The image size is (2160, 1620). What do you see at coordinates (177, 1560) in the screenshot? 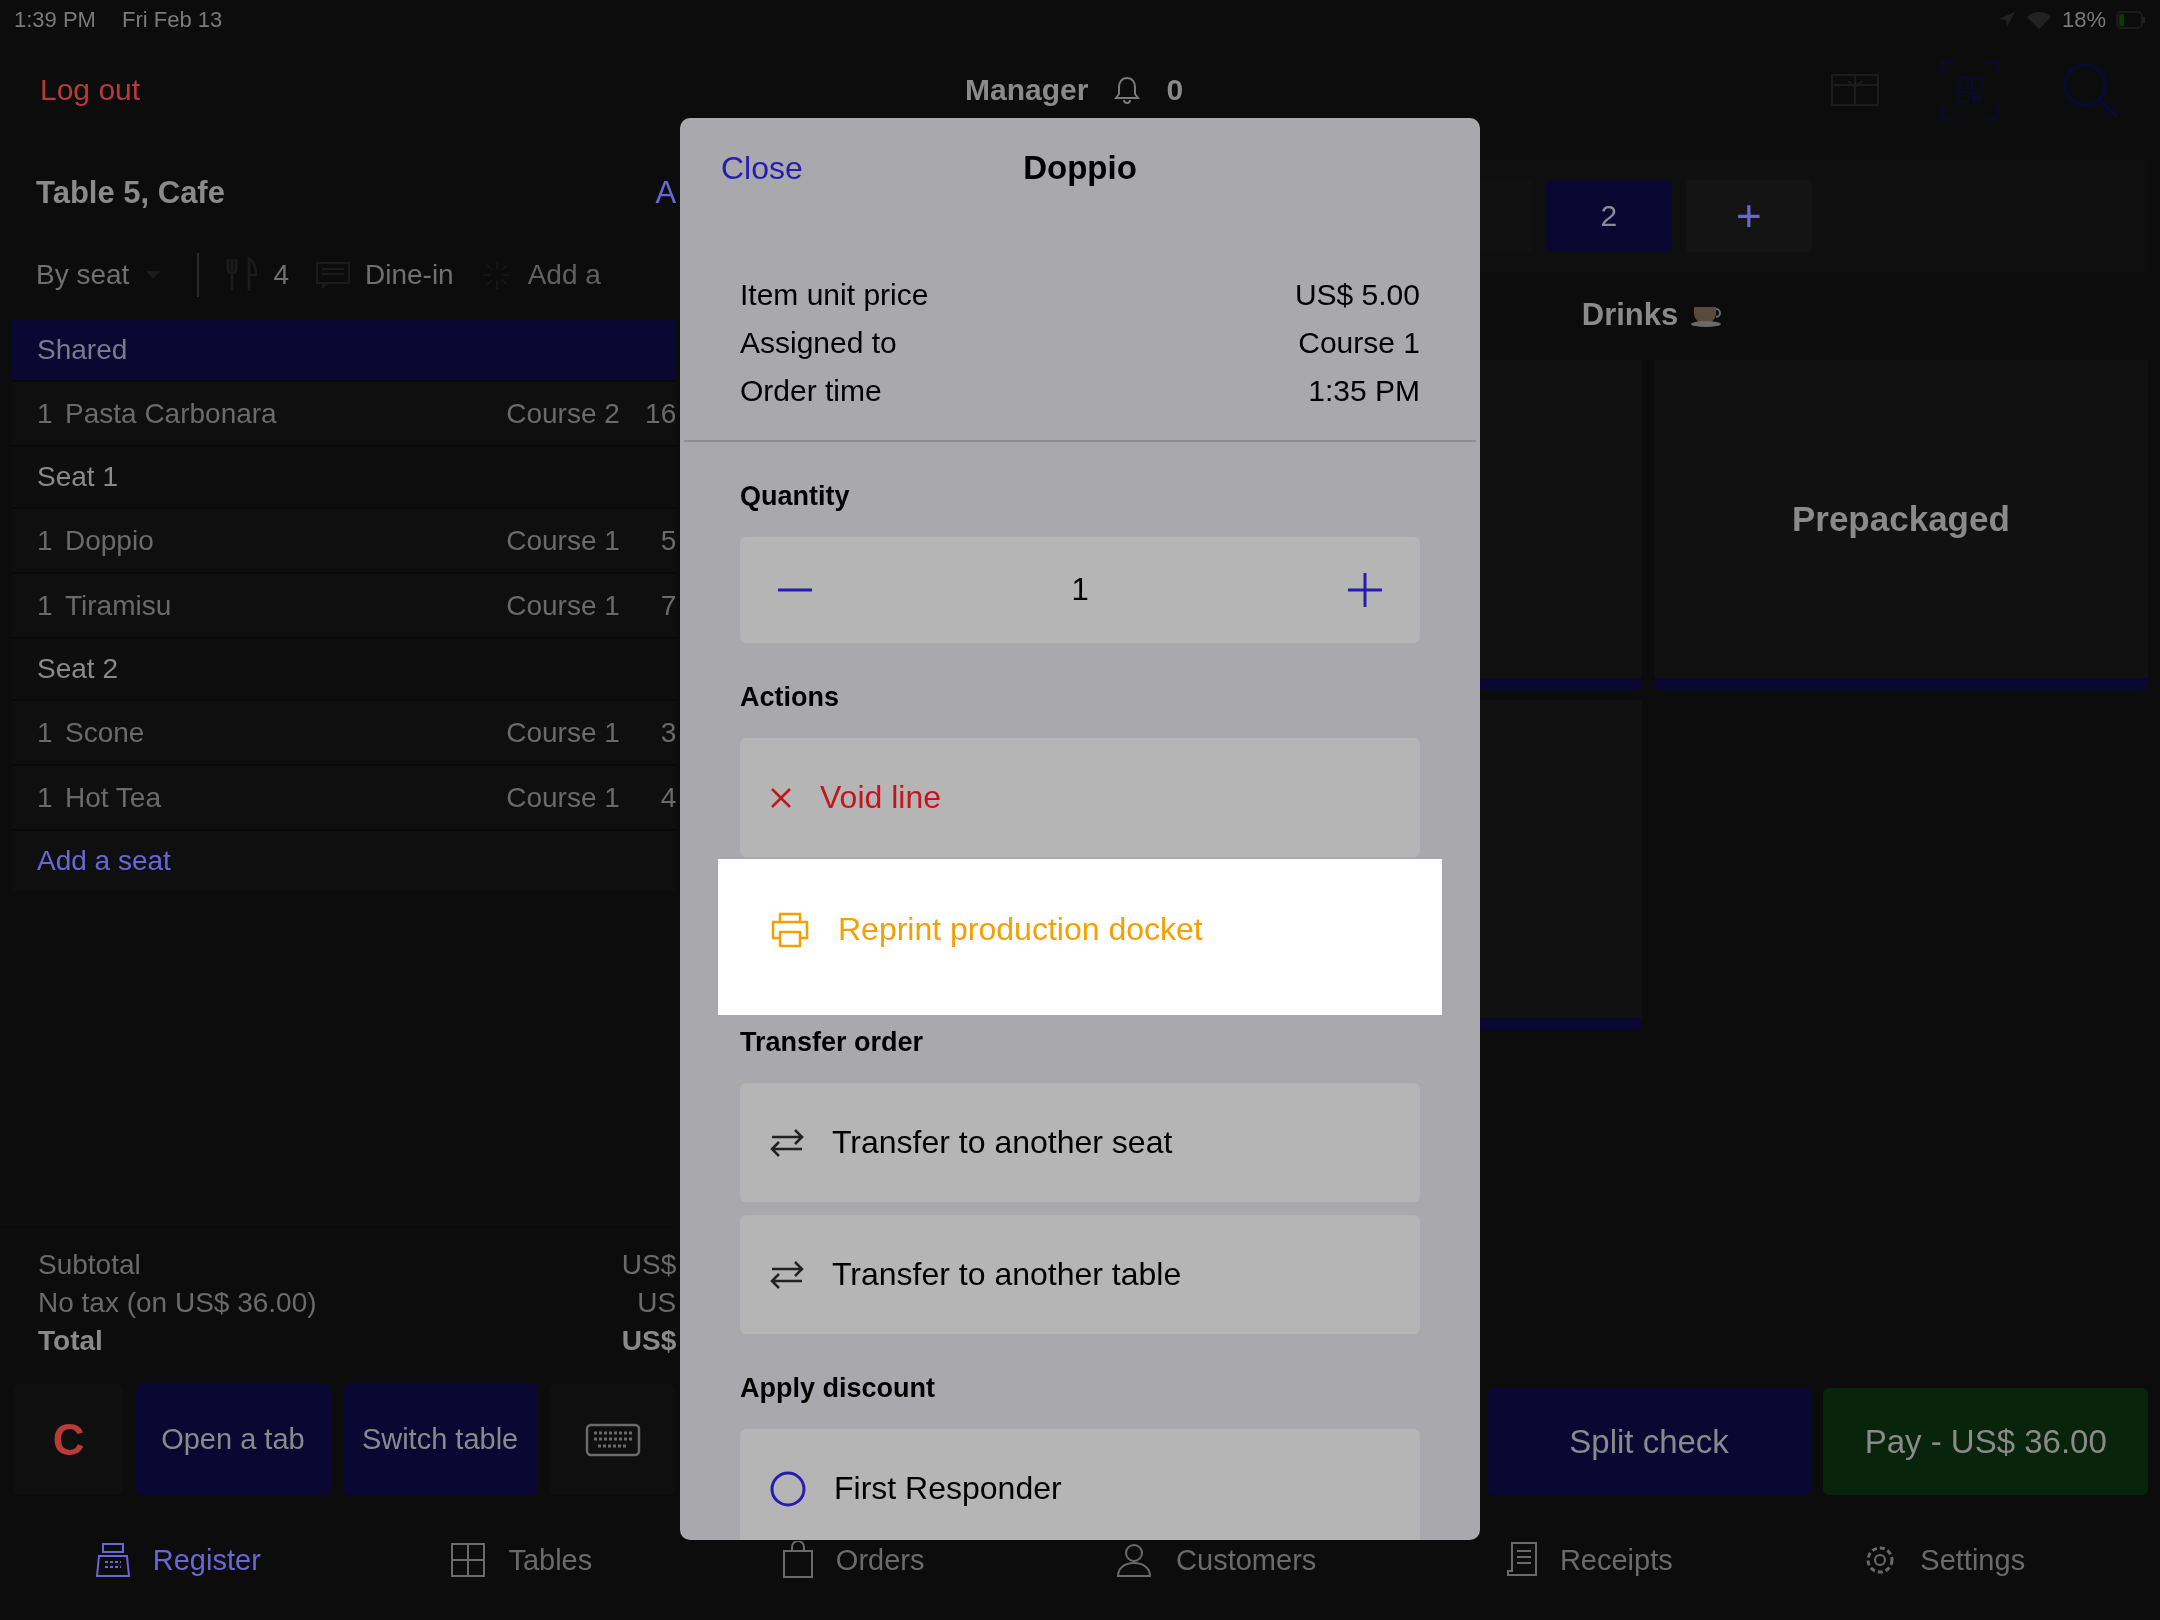
I see `tab-bar-item: Register` at bounding box center [177, 1560].